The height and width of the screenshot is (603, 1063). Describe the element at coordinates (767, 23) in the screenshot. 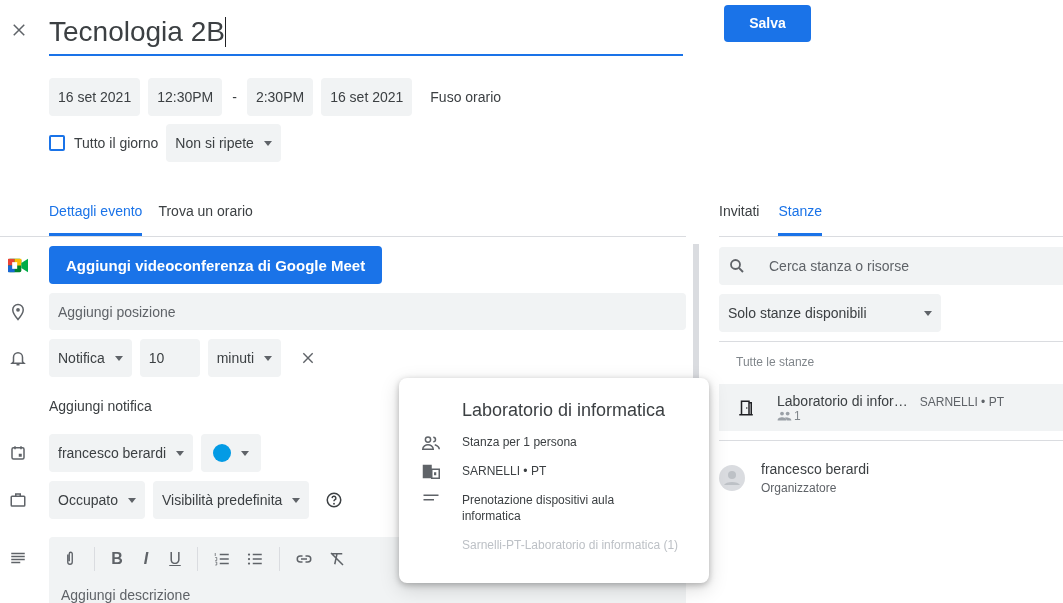

I see `save-button: Salva` at that location.